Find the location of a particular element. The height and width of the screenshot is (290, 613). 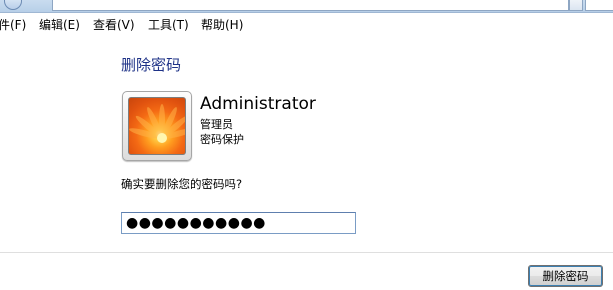

confirm-question: 确实要删除您的密码吗? is located at coordinates (182, 184).